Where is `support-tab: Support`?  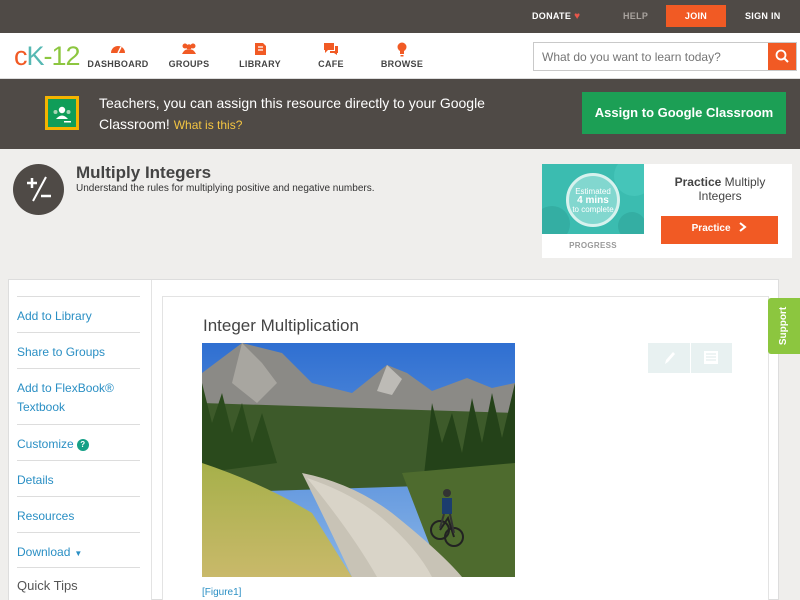 support-tab: Support is located at coordinates (784, 326).